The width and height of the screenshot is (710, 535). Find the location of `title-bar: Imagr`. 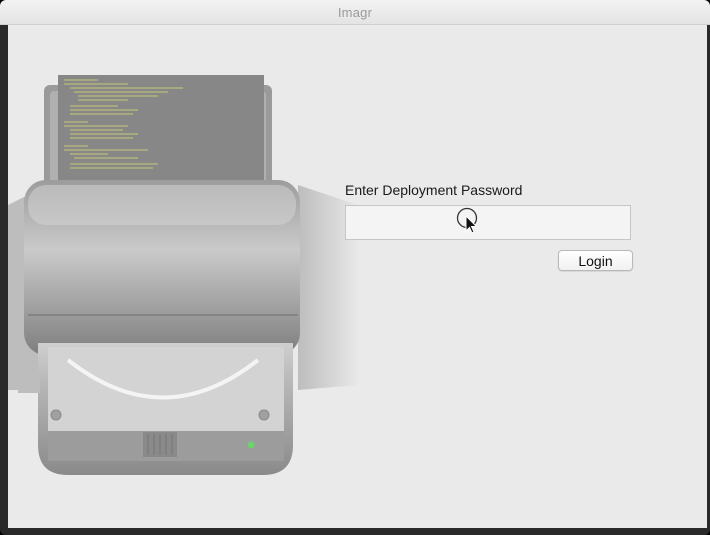

title-bar: Imagr is located at coordinates (355, 12).